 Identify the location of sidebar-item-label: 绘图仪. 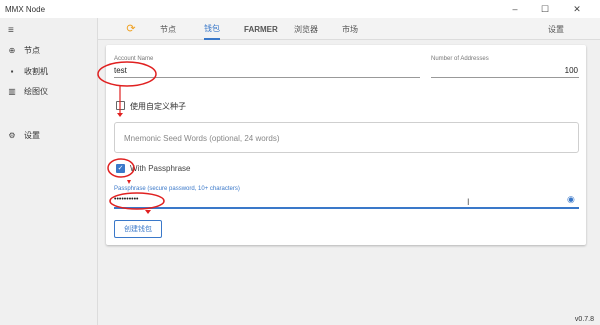
(36, 91).